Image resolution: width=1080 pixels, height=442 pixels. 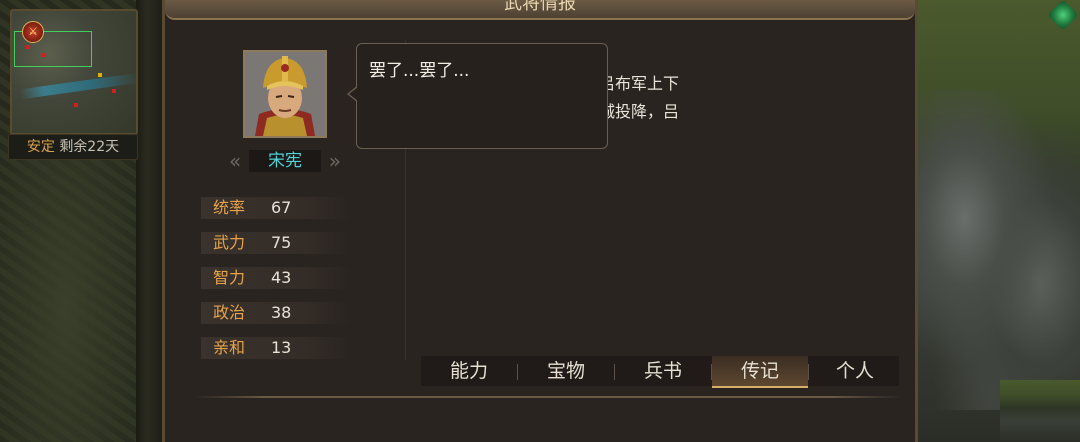 I want to click on stat-row-affinity: 亲和 13, so click(x=276, y=348).